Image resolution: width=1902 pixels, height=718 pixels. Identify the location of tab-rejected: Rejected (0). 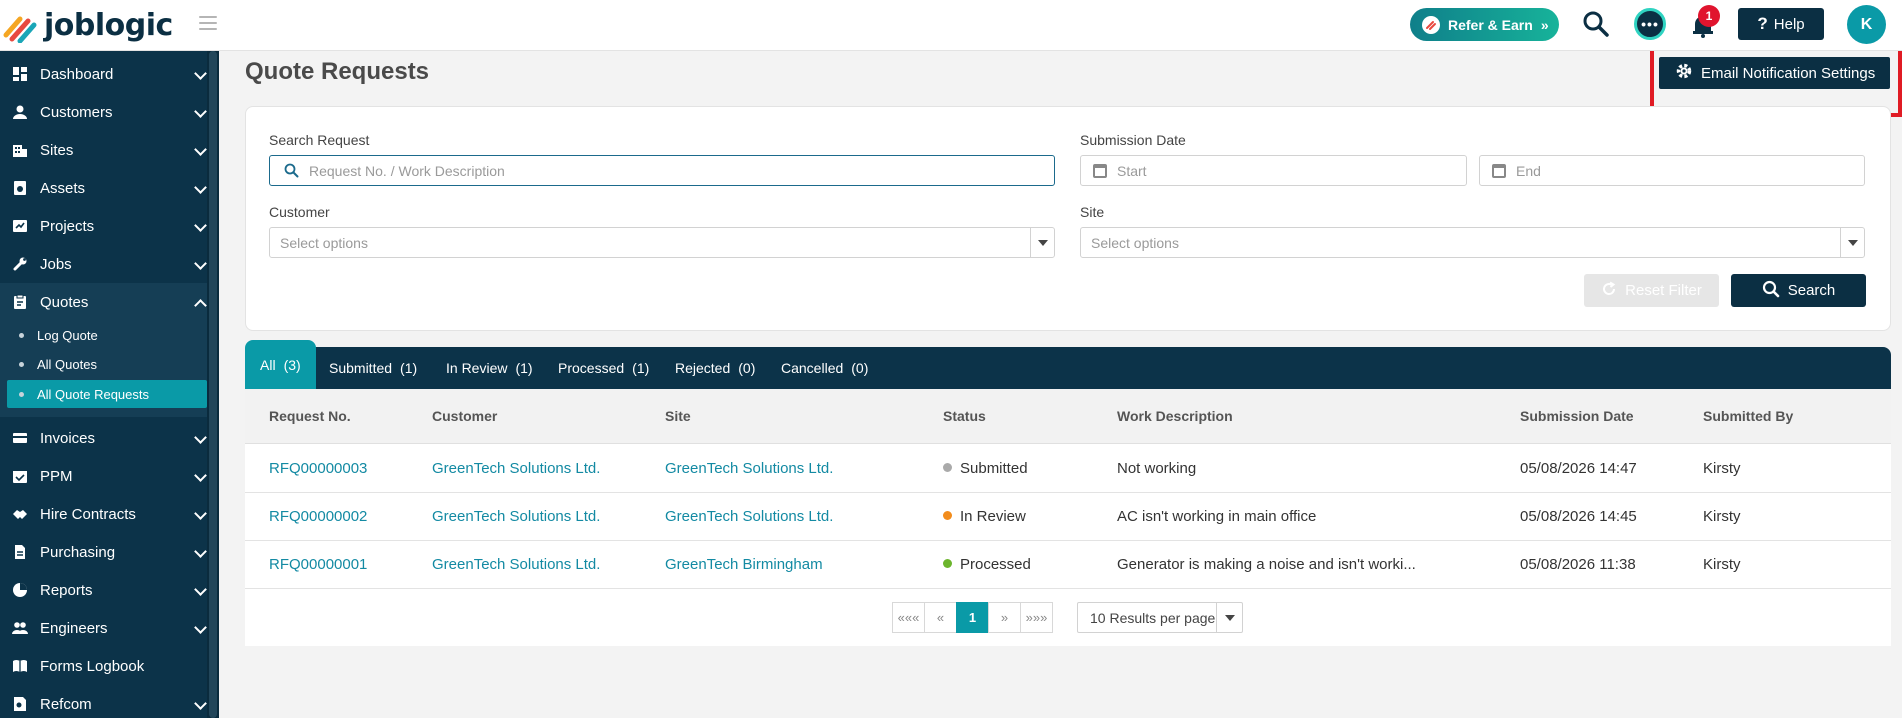
(715, 368).